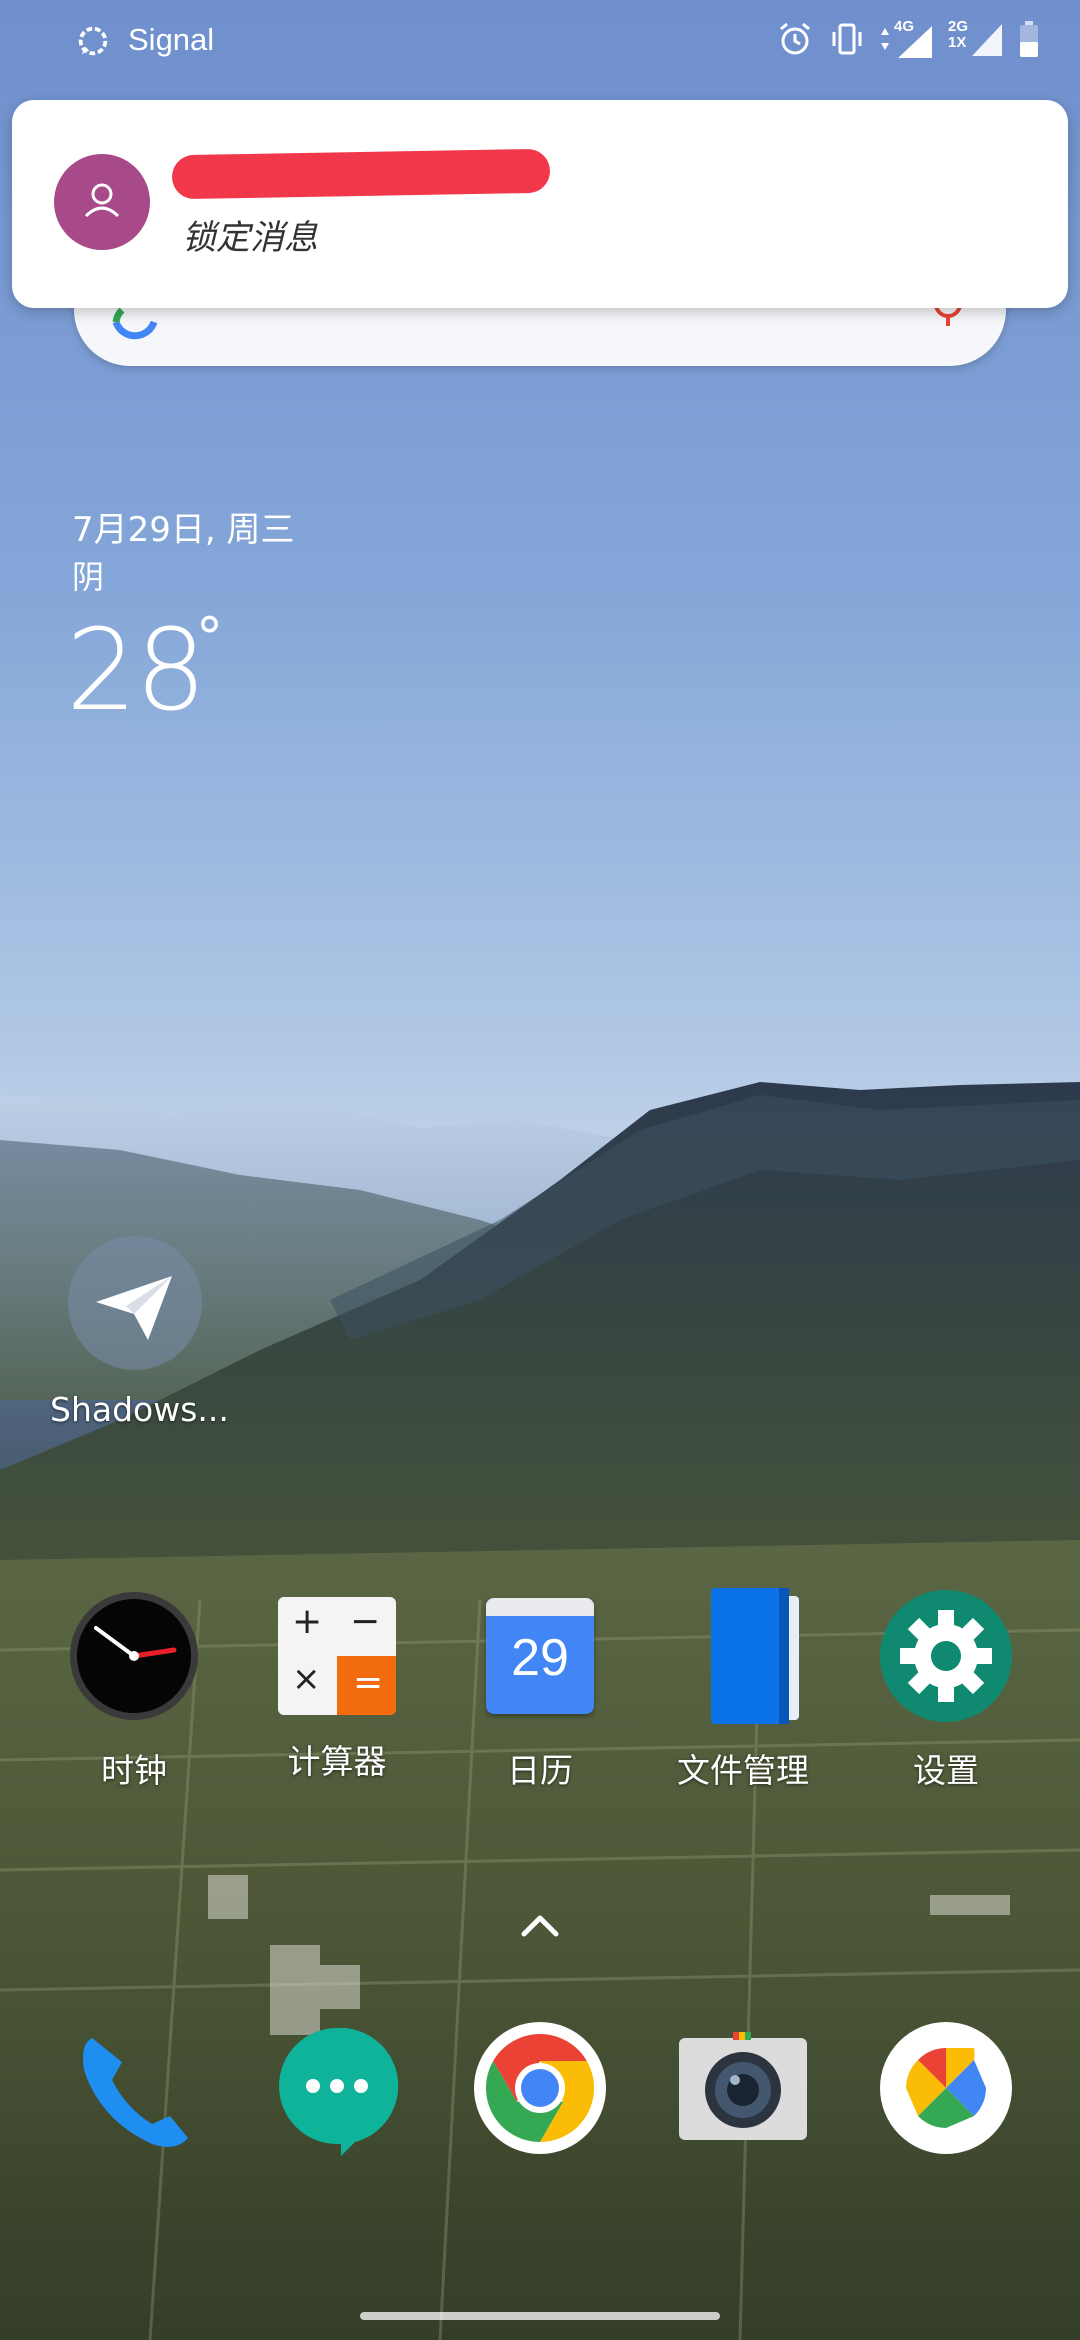  Describe the element at coordinates (361, 174) in the screenshot. I see `redacted-sender` at that location.